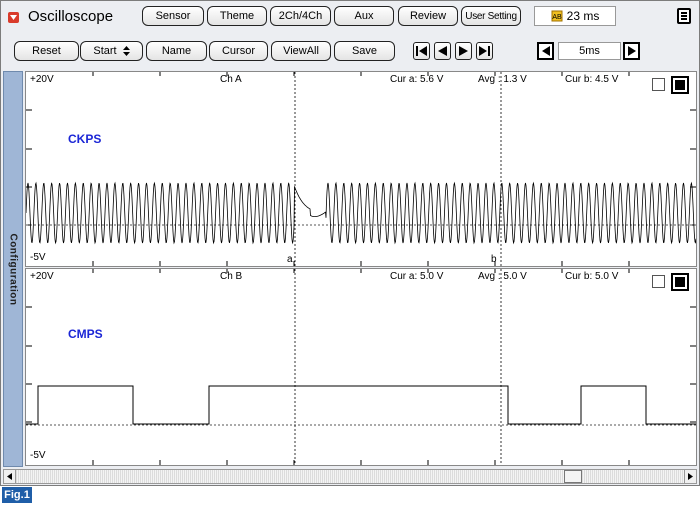  Describe the element at coordinates (46, 51) in the screenshot. I see `reset-button: Reset` at that location.